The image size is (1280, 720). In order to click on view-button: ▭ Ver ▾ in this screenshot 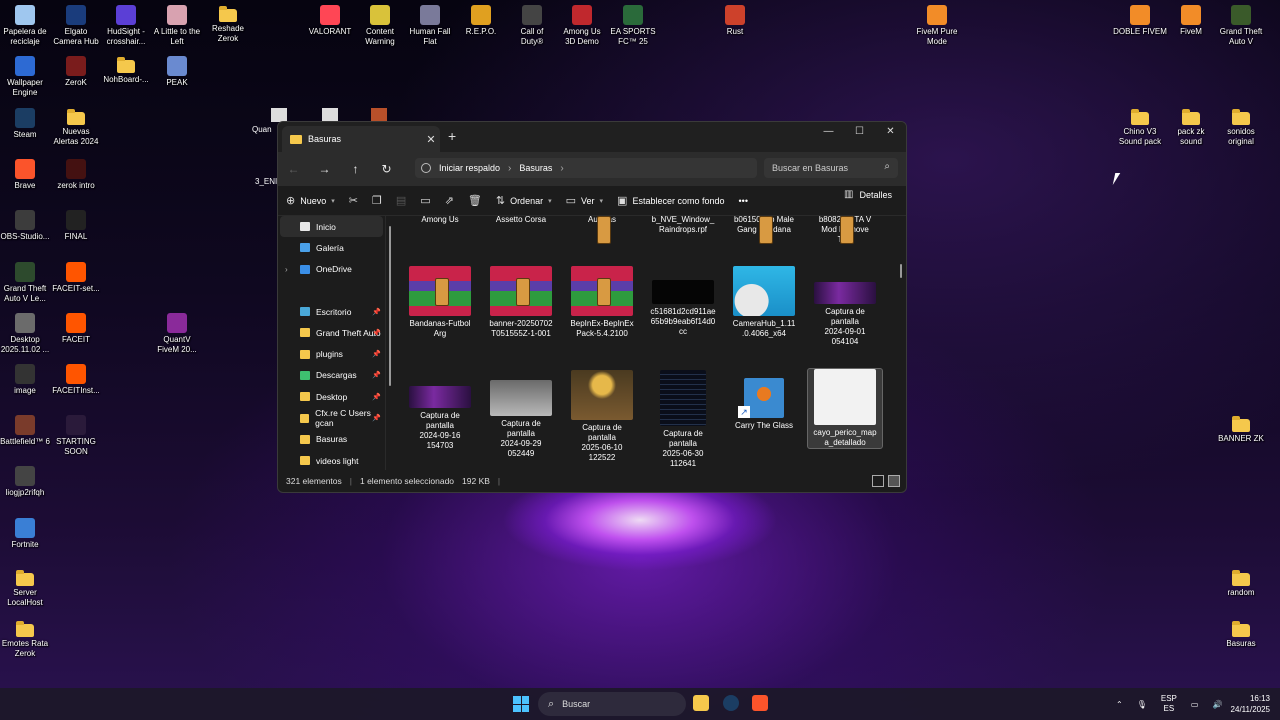, I will do `click(584, 200)`.